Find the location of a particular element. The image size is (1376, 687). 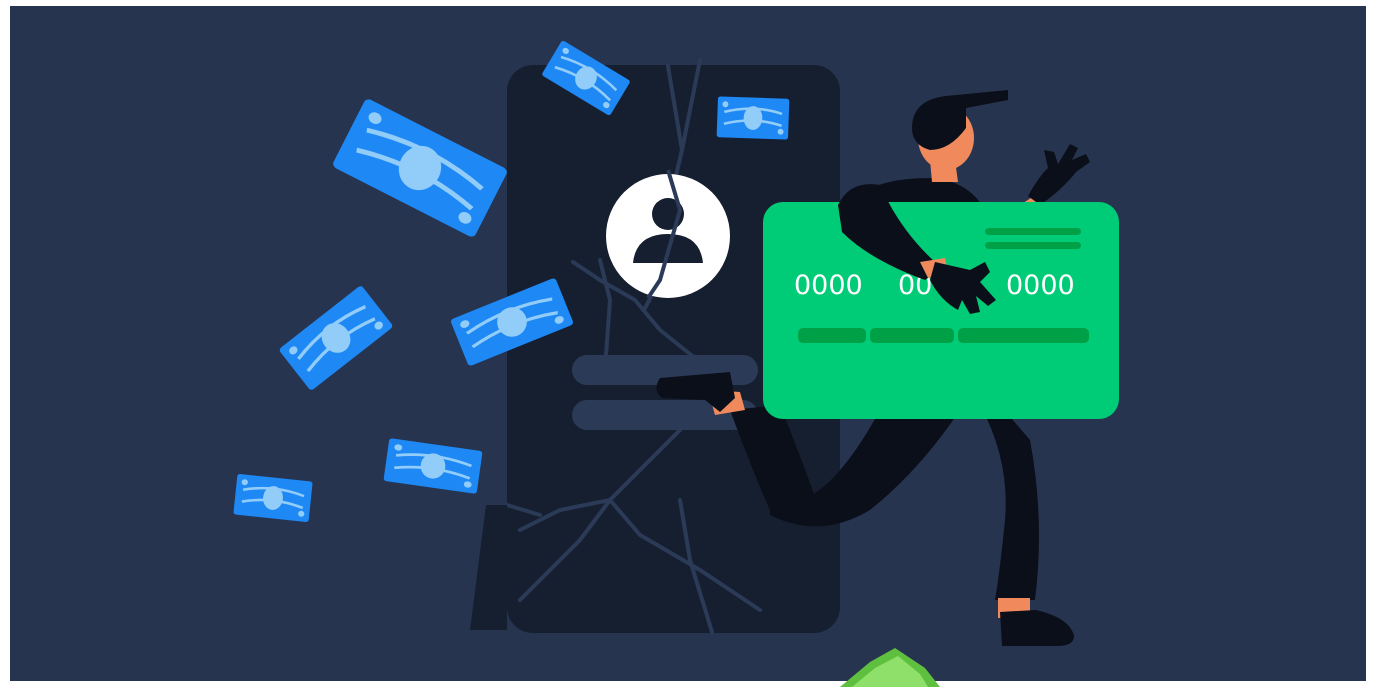

credit-card-icon: 0000 00 0000 is located at coordinates (941, 310).